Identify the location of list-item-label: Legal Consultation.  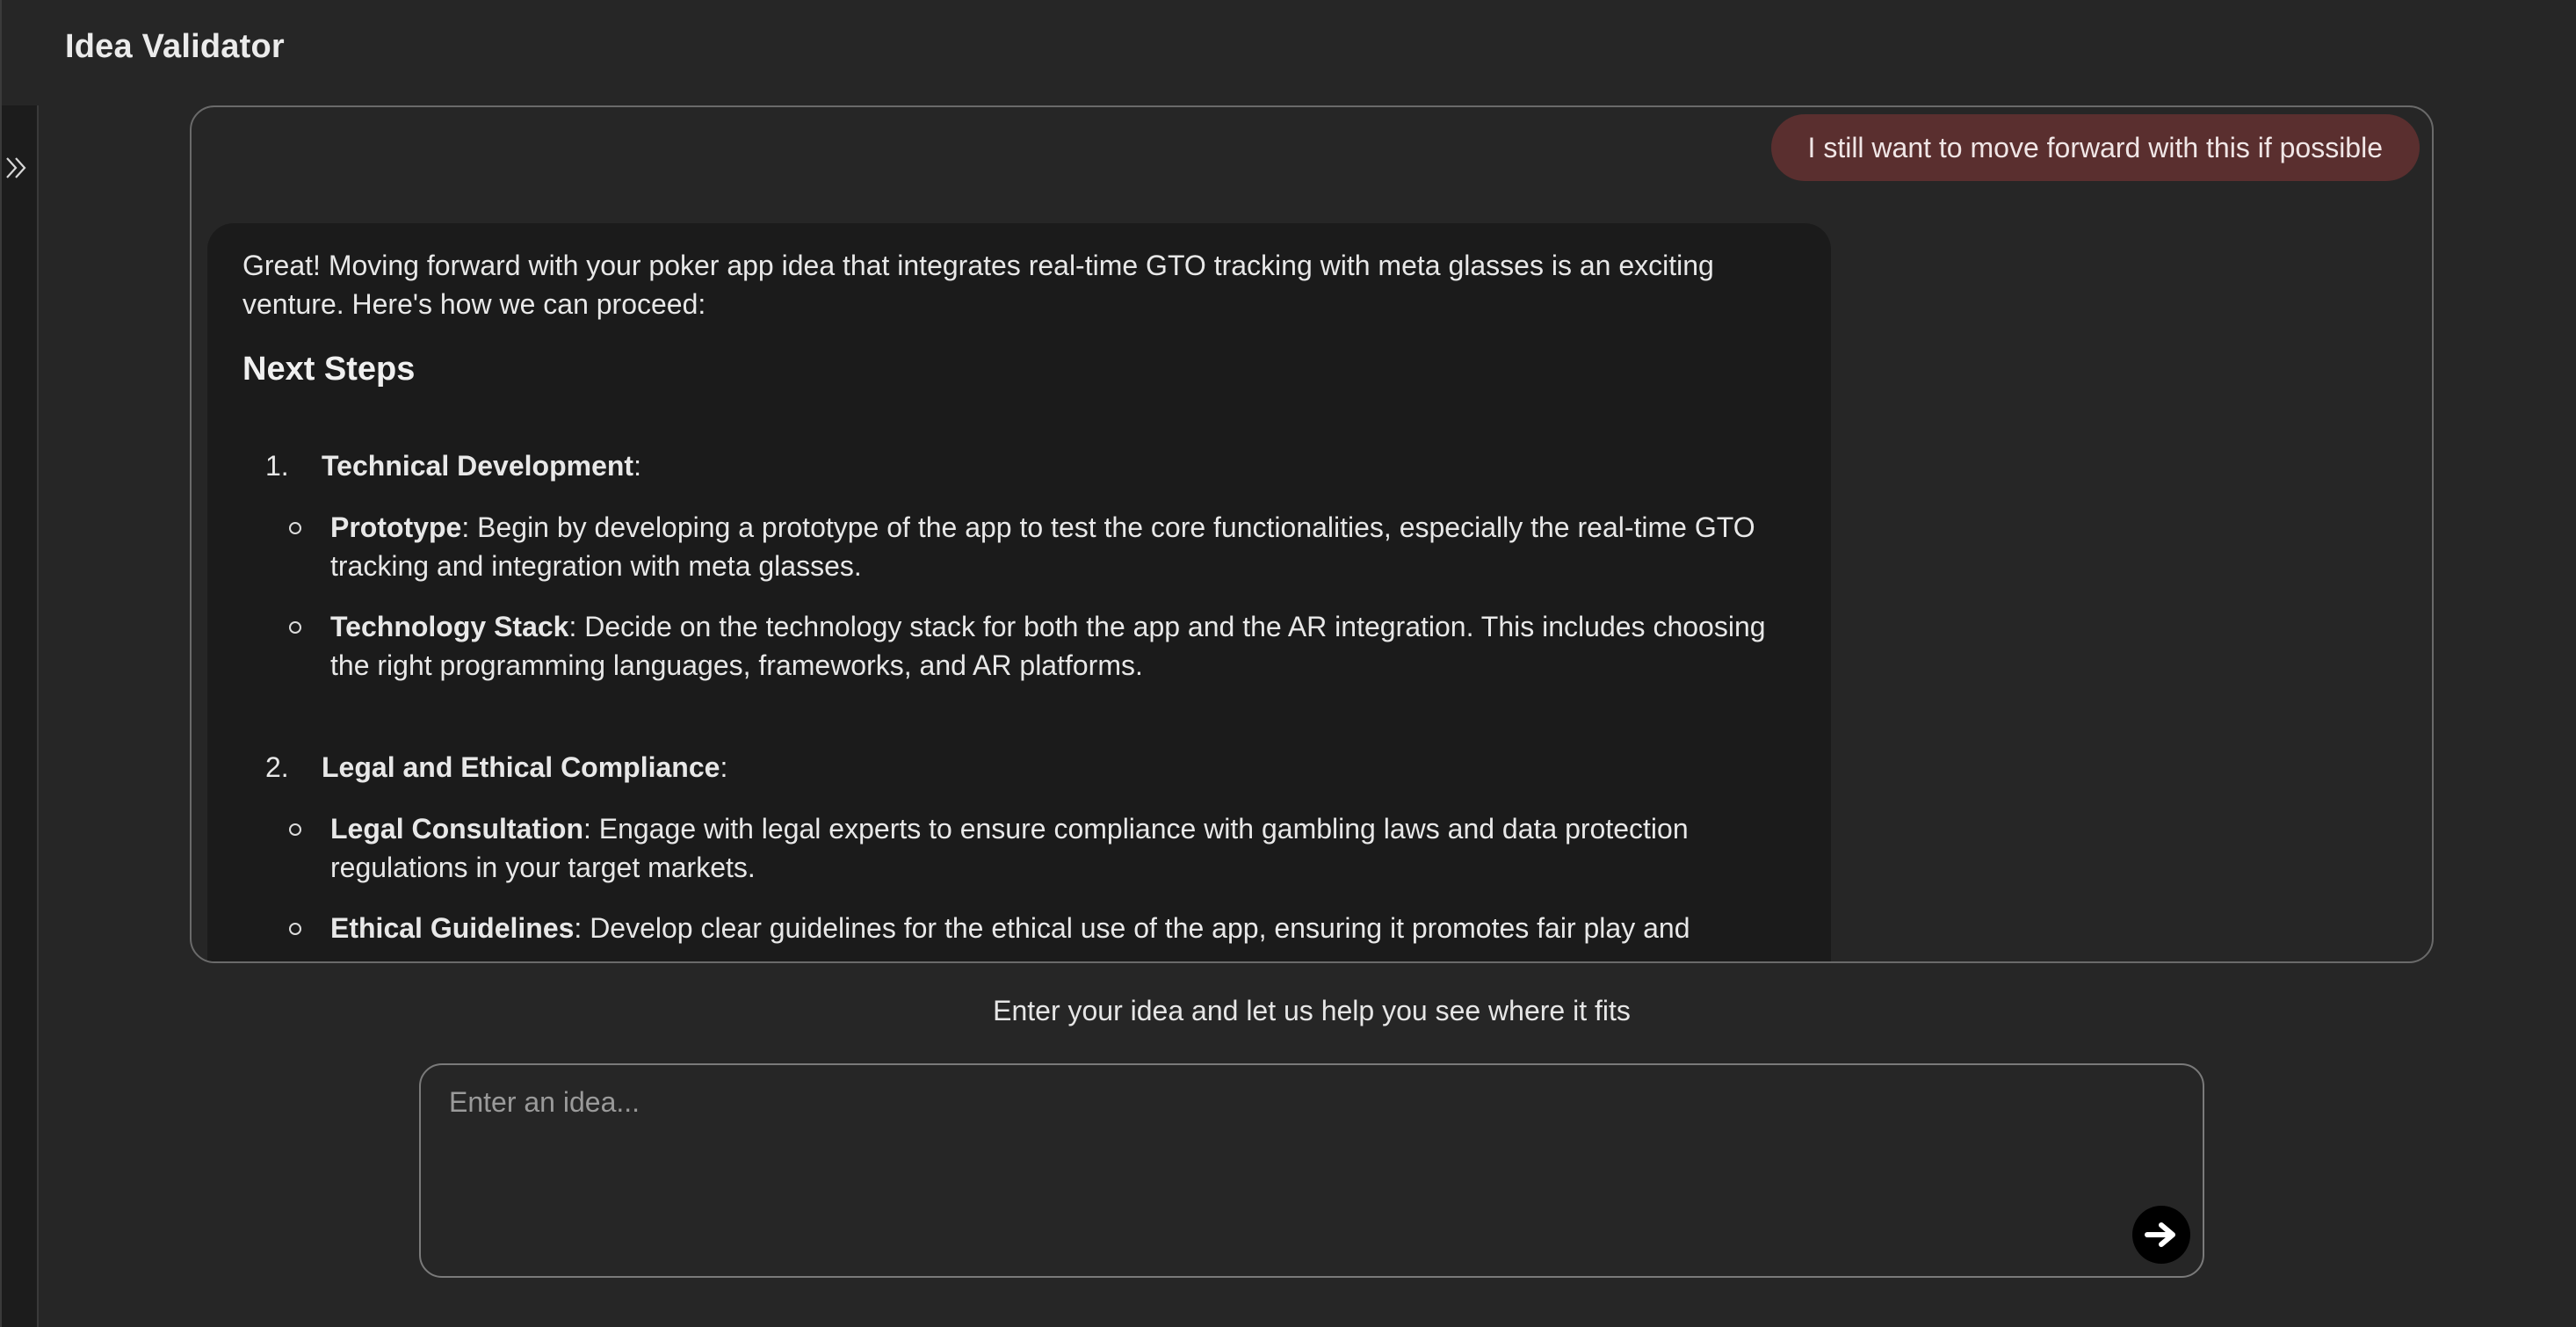
(456, 829).